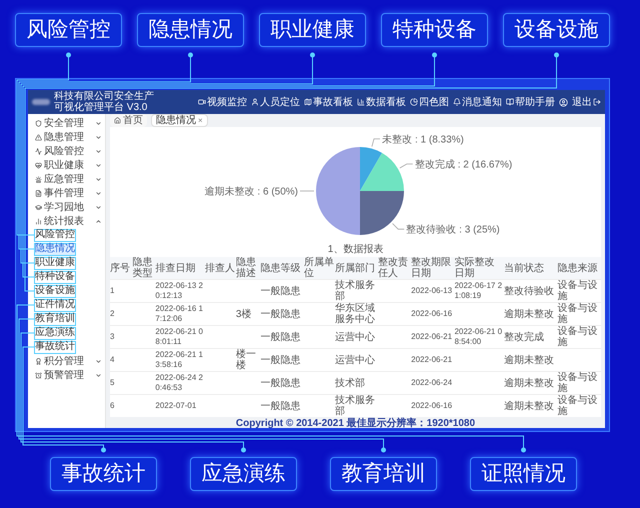 The image size is (640, 508). I want to click on column-header: 排查人, so click(220, 268).